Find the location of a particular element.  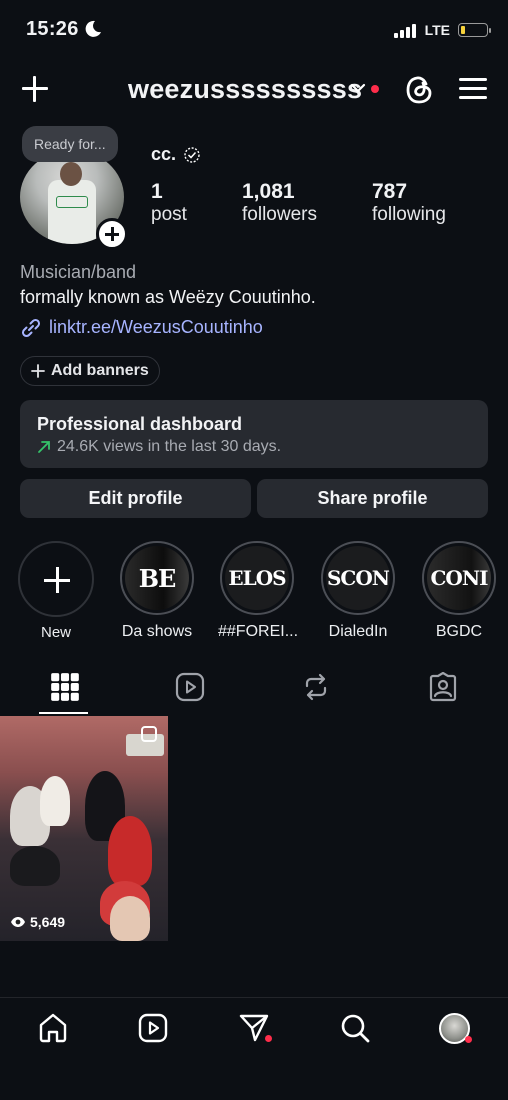

highlight-cover: CONI is located at coordinates (459, 578).